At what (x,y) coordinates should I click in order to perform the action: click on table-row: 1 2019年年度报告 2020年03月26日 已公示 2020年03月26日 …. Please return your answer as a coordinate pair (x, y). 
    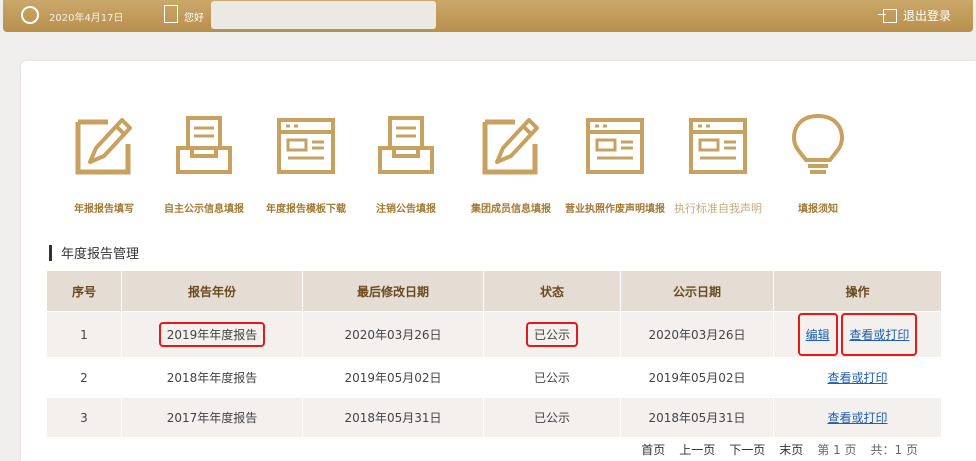
    Looking at the image, I should click on (493, 334).